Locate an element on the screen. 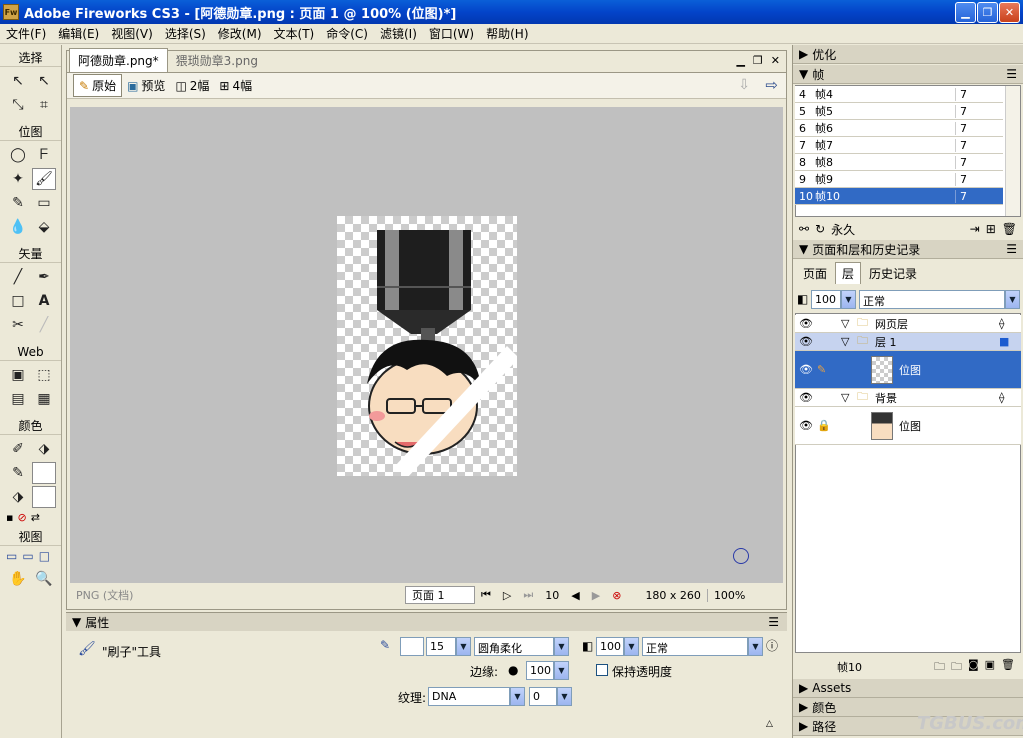  knife-tool-icon: ✂ is located at coordinates (18, 325).